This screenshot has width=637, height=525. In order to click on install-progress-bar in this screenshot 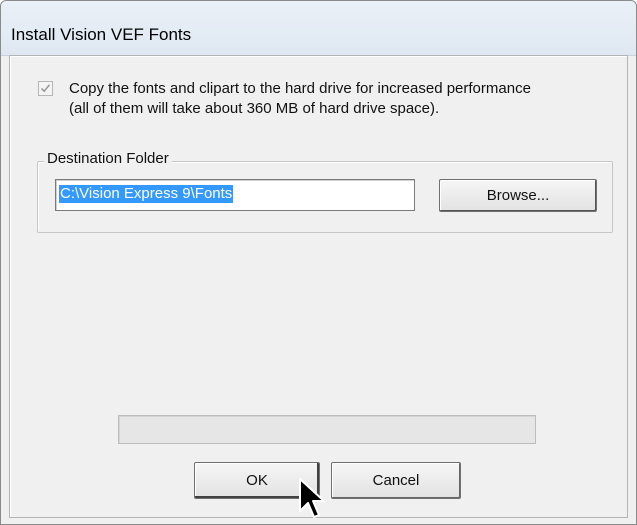, I will do `click(327, 429)`.